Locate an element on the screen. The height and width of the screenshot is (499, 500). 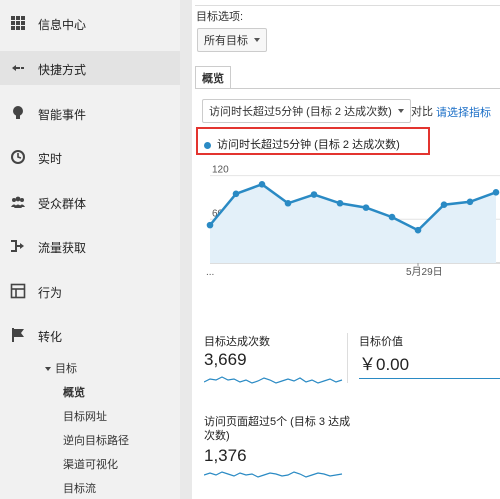
metric-select-dropdown: 访问时长超过5分钟 (目标 2 达成次数) is located at coordinates (306, 111).